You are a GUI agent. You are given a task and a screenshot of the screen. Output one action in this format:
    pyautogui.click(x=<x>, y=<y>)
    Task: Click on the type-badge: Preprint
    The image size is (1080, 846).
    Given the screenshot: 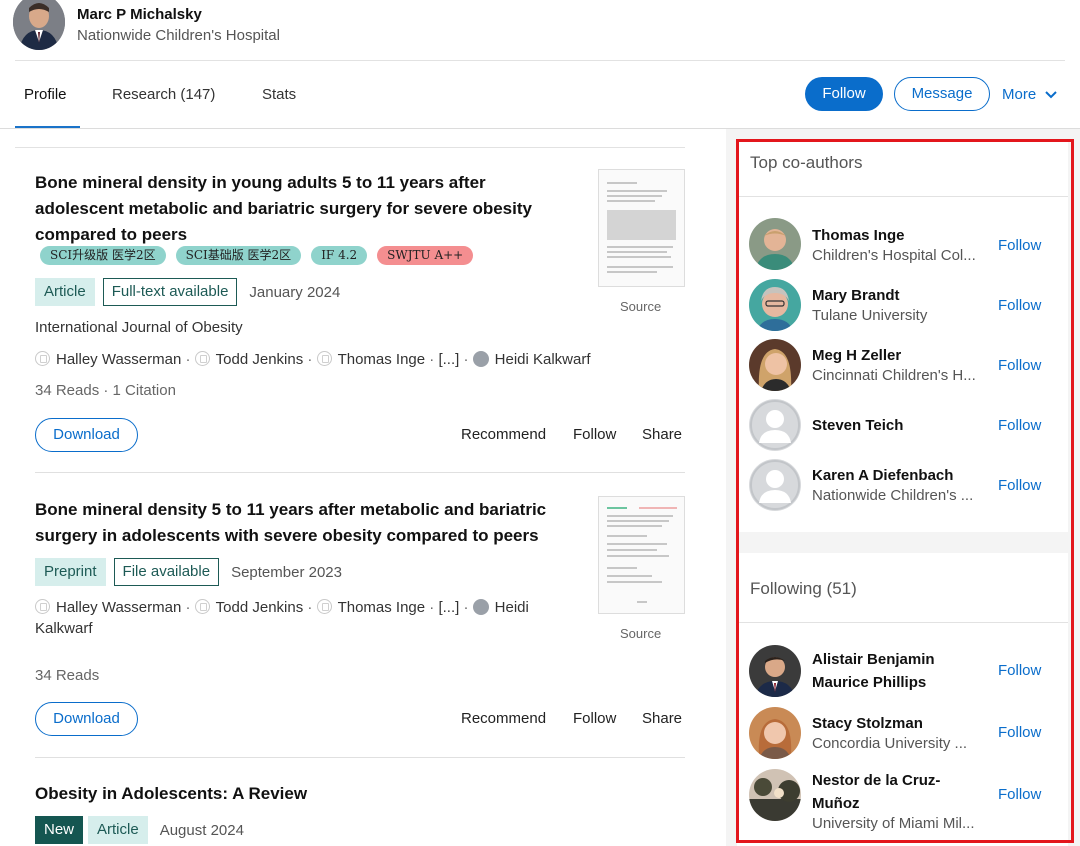 What is the action you would take?
    pyautogui.click(x=70, y=572)
    